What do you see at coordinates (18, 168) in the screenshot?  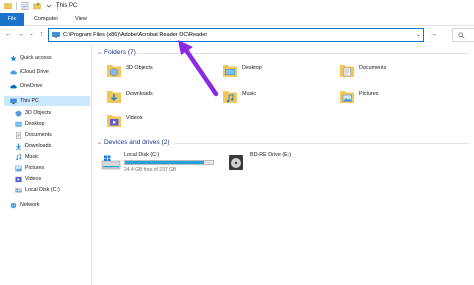 I see `picture-icon` at bounding box center [18, 168].